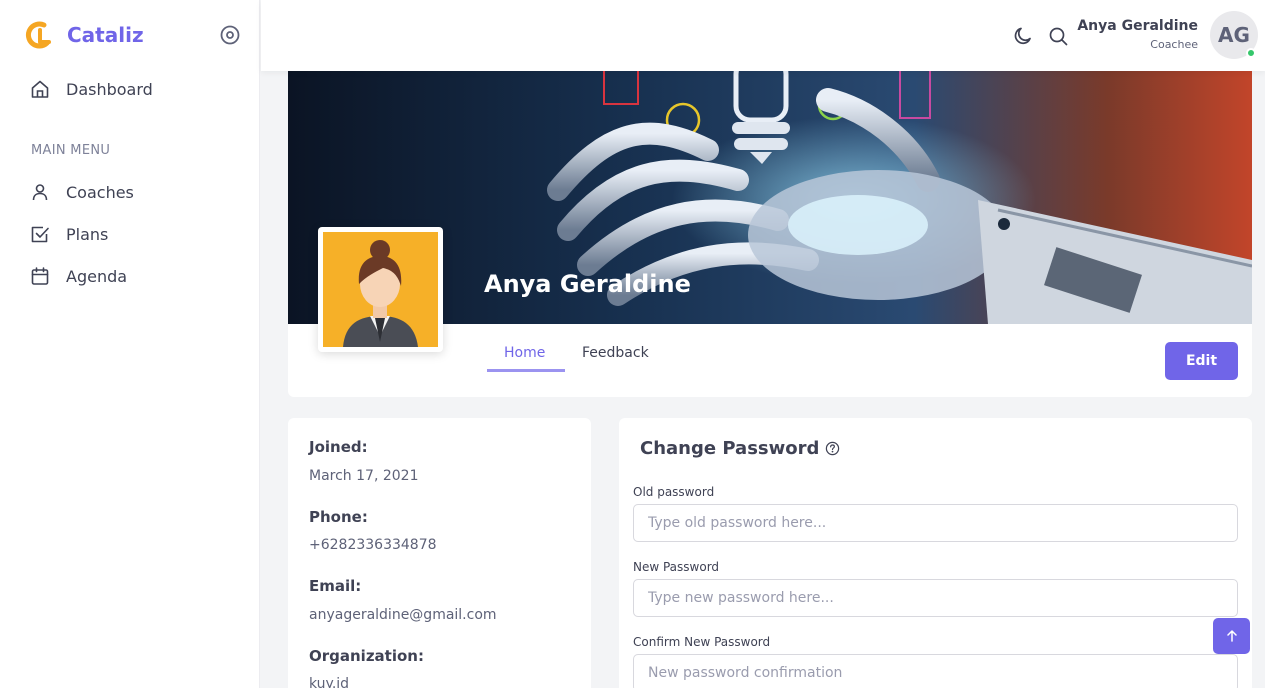 This screenshot has width=1265, height=688. Describe the element at coordinates (40, 192) in the screenshot. I see `user-icon` at that location.